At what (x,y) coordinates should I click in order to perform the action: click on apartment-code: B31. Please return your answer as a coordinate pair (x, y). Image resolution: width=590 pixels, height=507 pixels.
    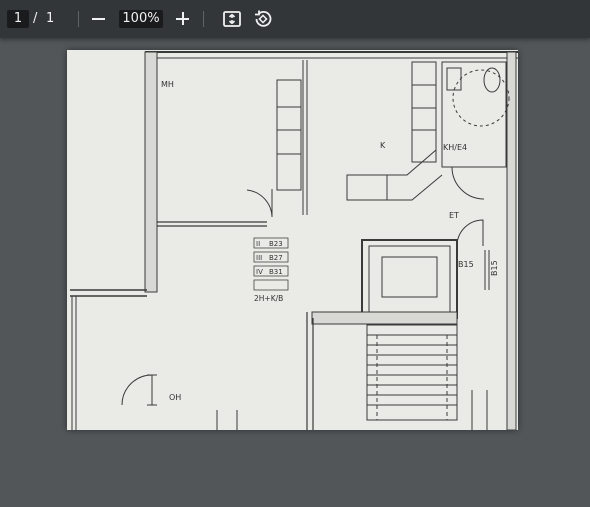
    Looking at the image, I should click on (276, 272).